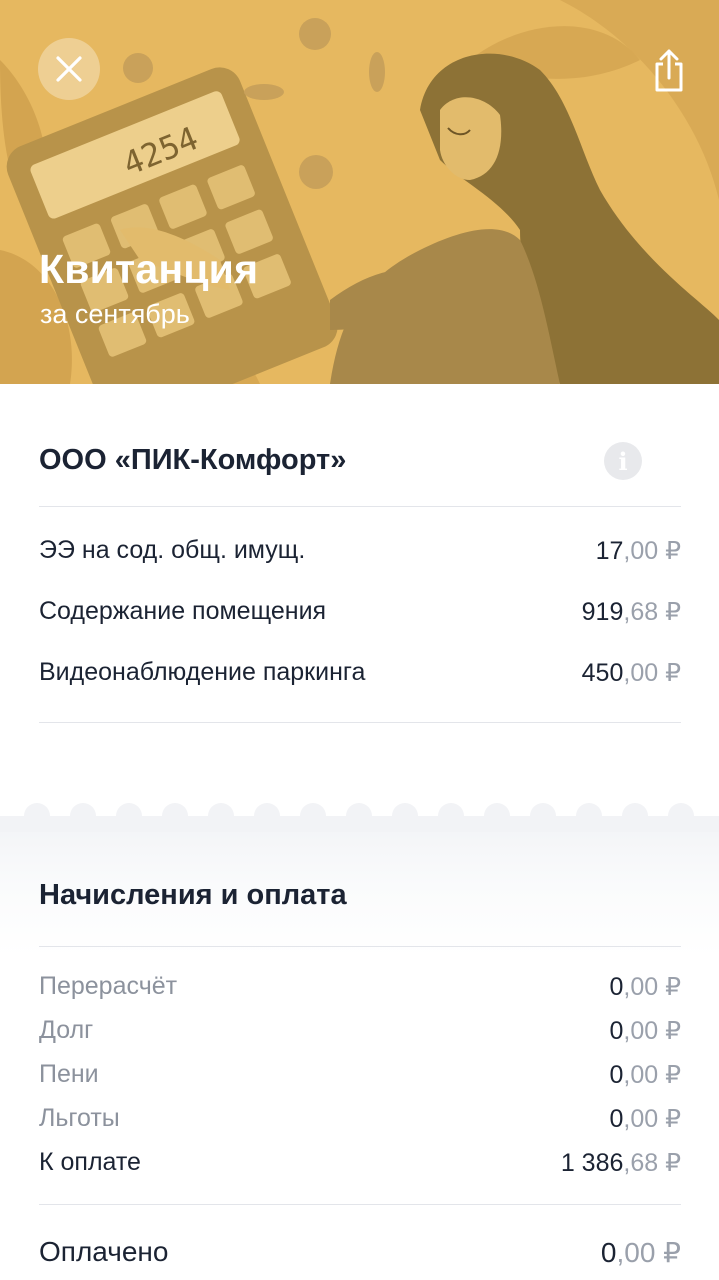  What do you see at coordinates (631, 612) in the screenshot?
I see `service-amount: 919,68 ₽` at bounding box center [631, 612].